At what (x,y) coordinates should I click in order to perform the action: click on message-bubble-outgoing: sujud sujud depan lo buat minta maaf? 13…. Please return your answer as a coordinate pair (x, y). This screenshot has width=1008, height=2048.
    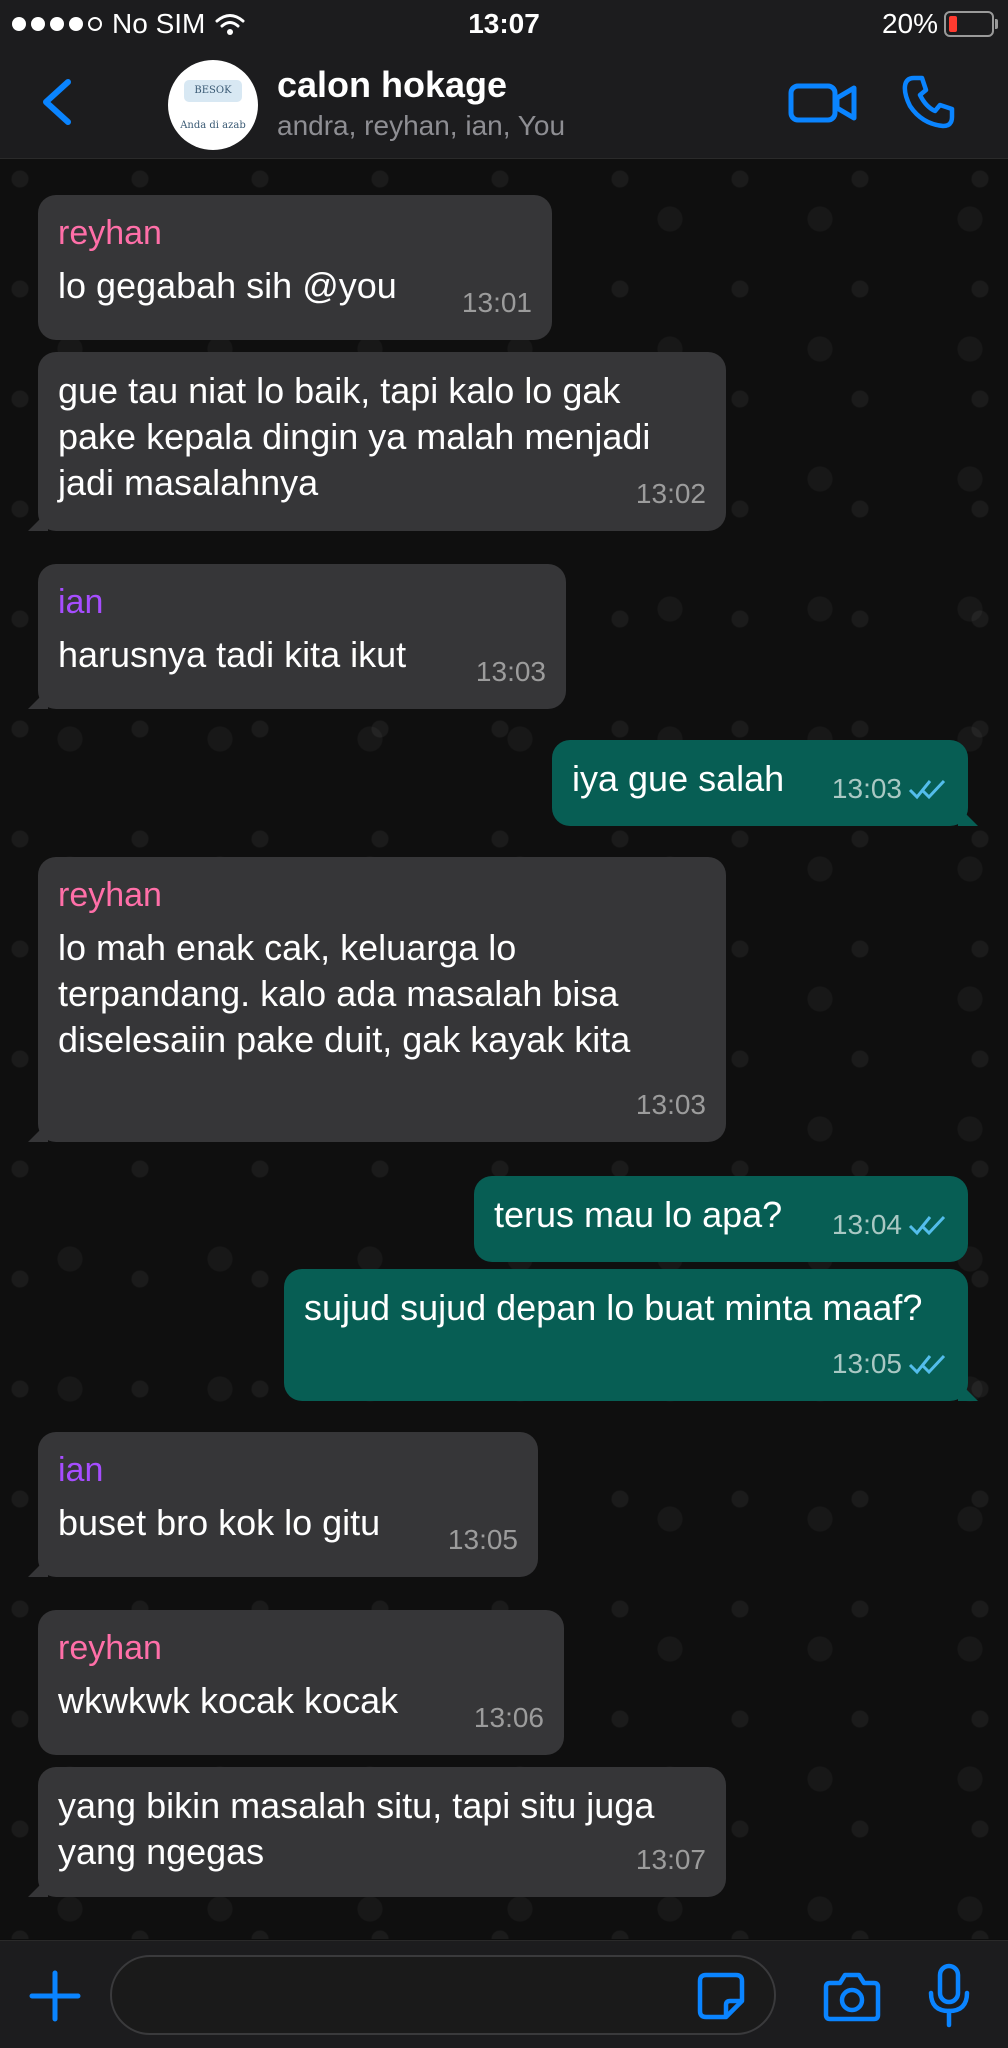
    Looking at the image, I should click on (626, 1335).